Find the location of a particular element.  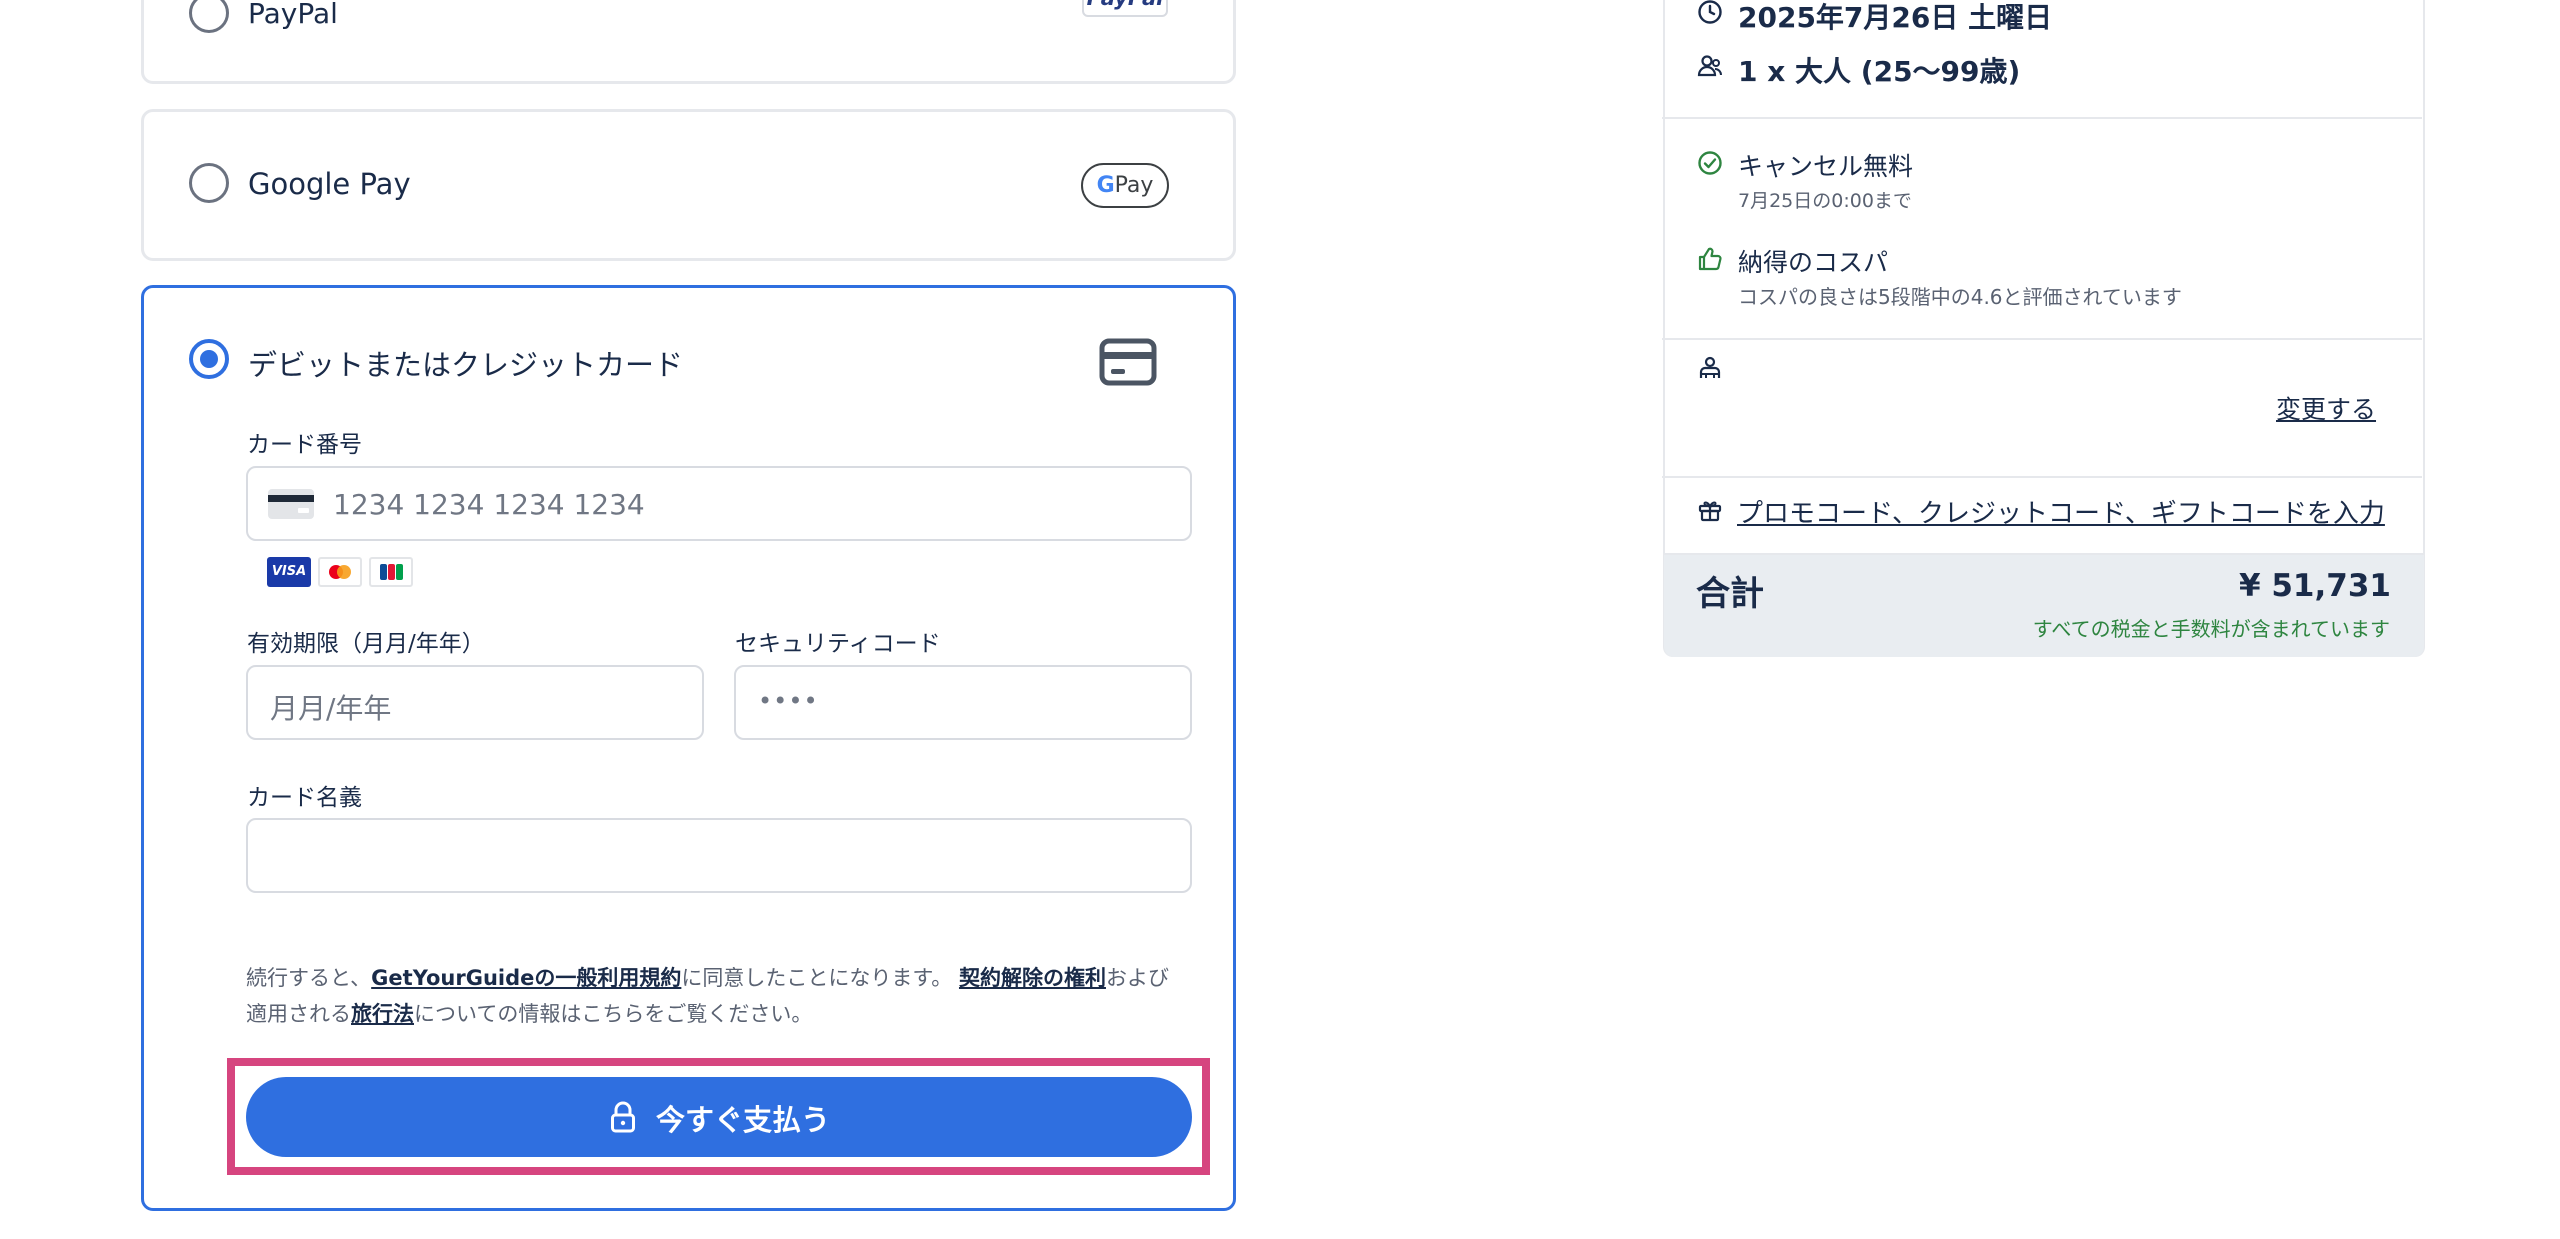

paypal-radio is located at coordinates (209, 16).